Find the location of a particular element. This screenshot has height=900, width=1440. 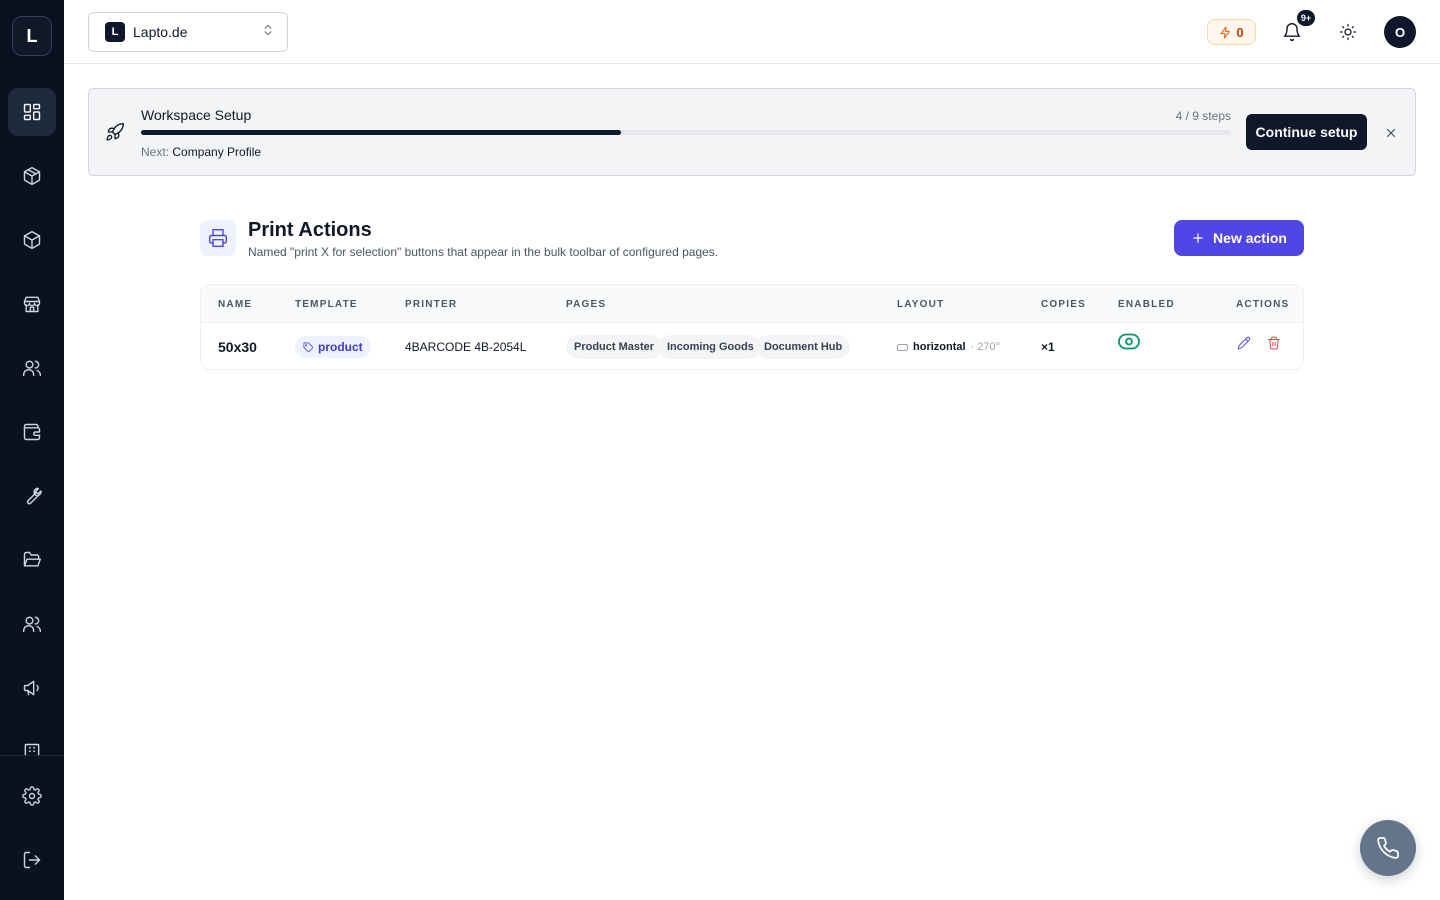

sidebar-item-products is located at coordinates (32, 176).